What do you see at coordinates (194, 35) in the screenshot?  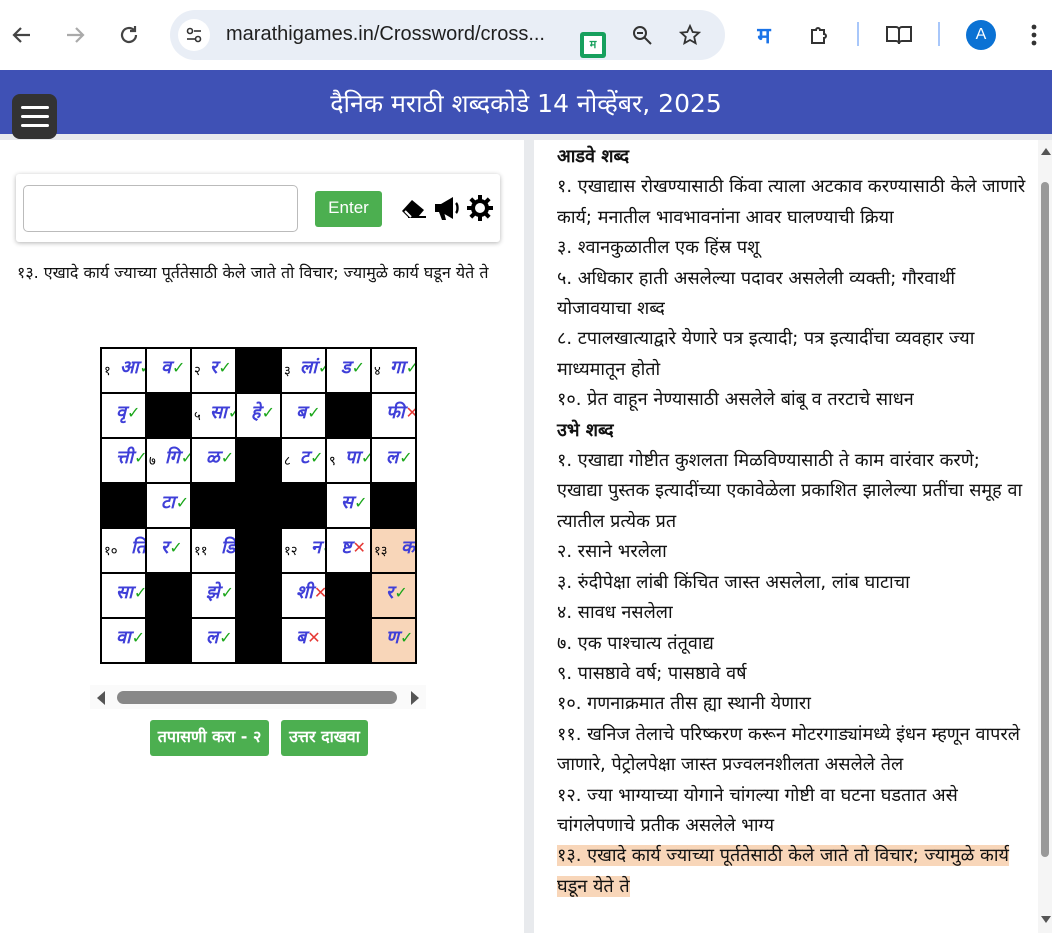 I see `site-info-icon` at bounding box center [194, 35].